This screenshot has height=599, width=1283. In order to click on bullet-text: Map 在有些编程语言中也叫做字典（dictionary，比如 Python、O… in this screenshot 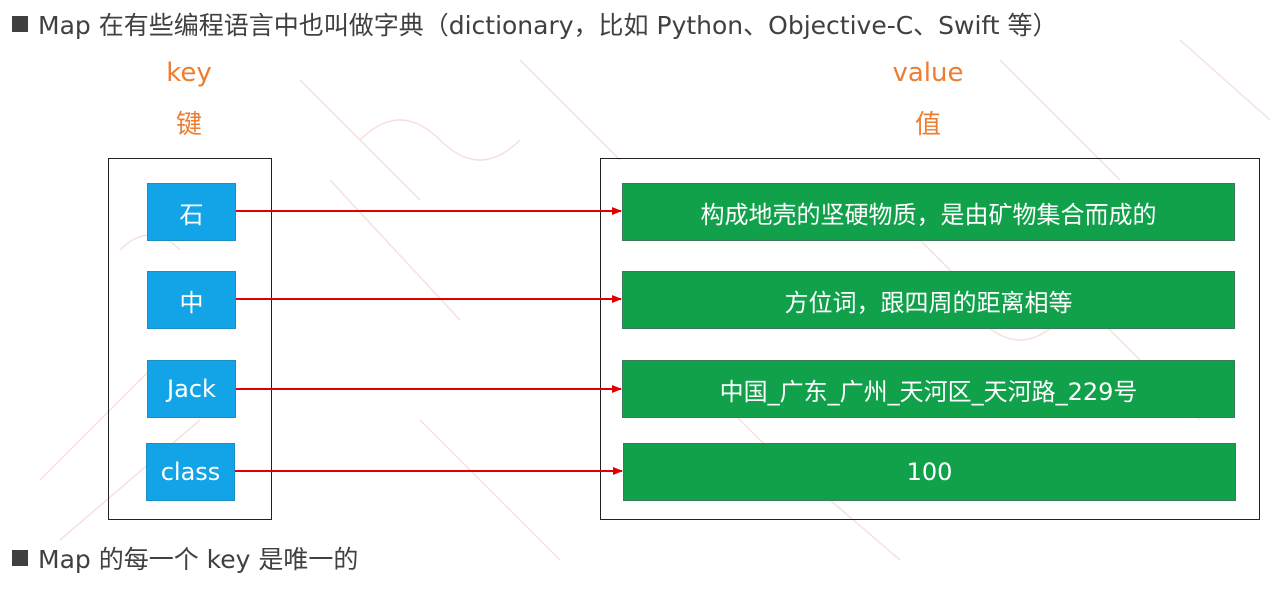, I will do `click(548, 25)`.